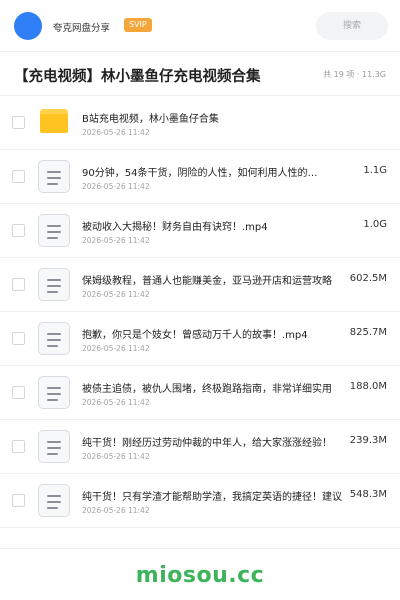 The height and width of the screenshot is (600, 400). I want to click on folder-title-bar: 【充电视频】林小墨鱼仔充电视频合集 共 19 项 · 11.3G, so click(200, 74).